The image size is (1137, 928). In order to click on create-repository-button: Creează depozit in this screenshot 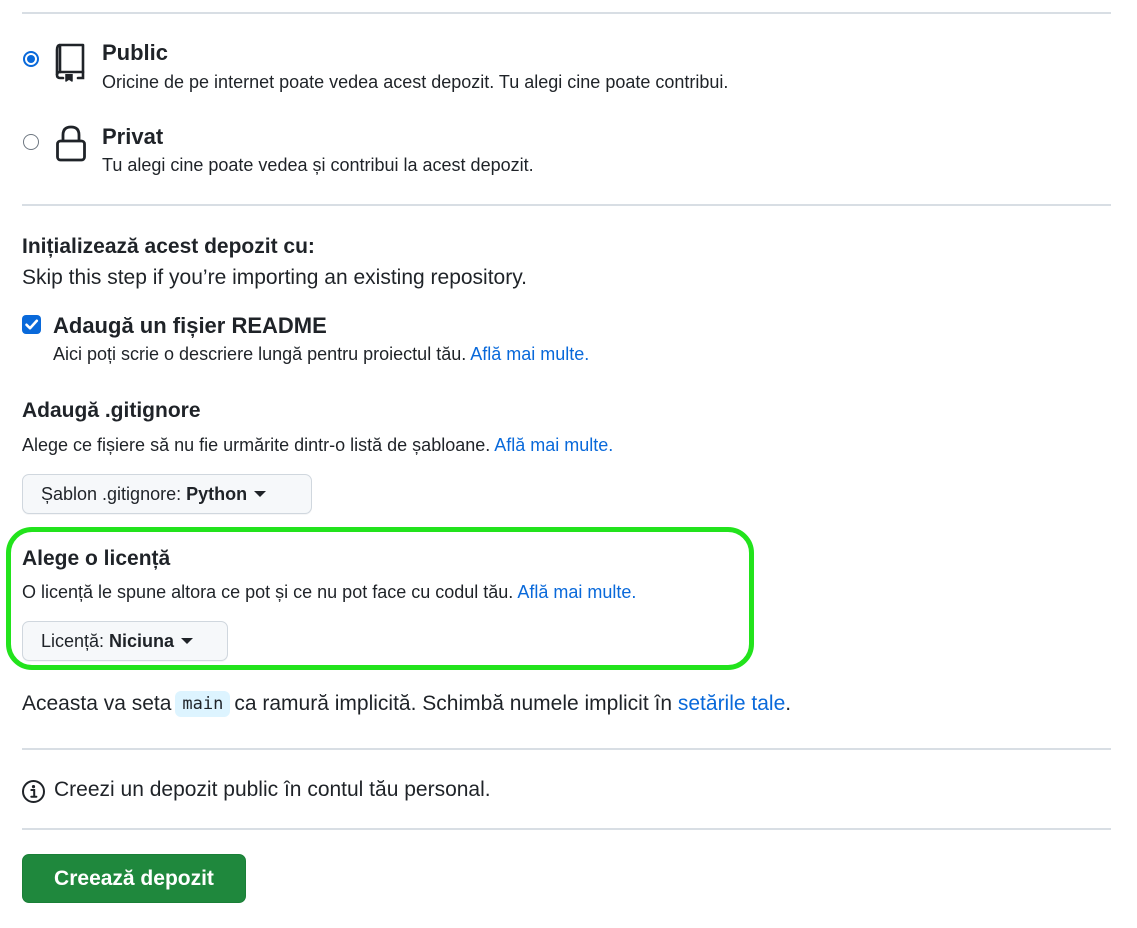, I will do `click(134, 878)`.